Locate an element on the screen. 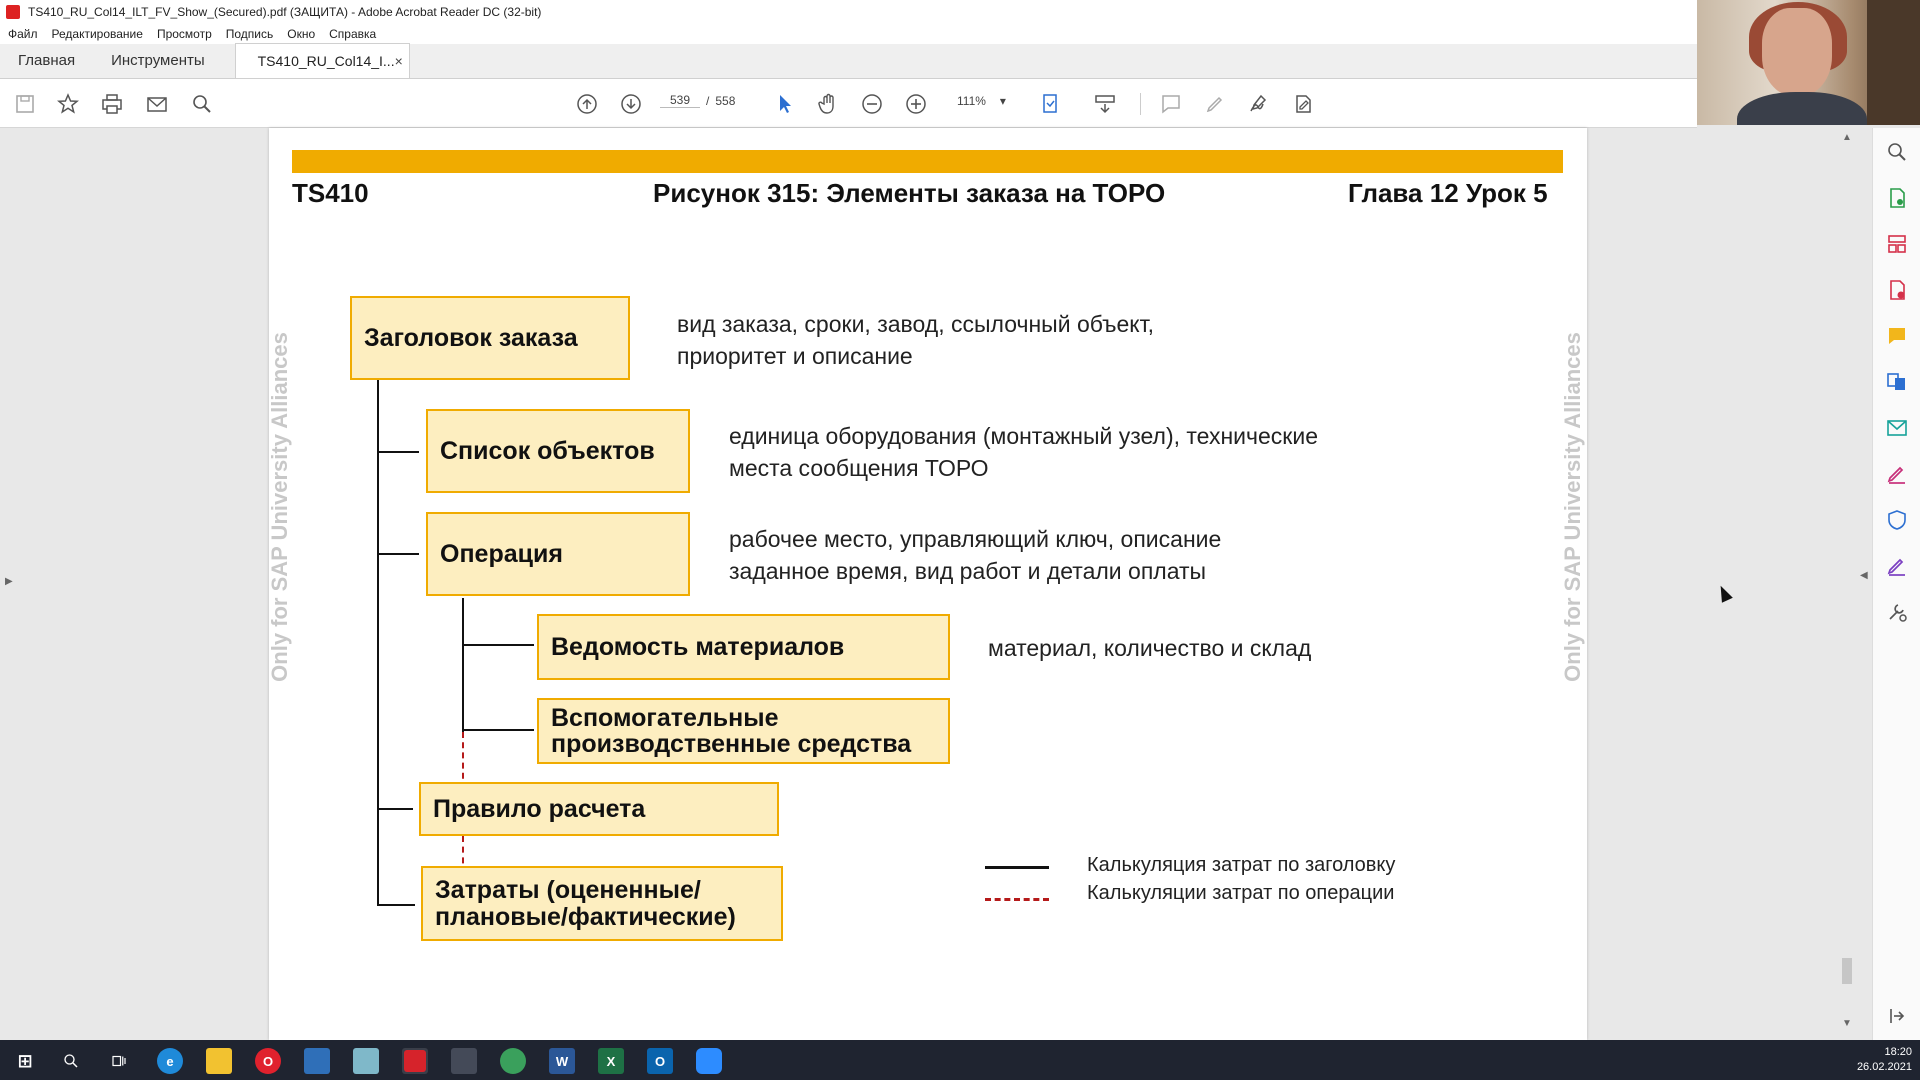 The image size is (1920, 1080). zoom-in-icon is located at coordinates (916, 104).